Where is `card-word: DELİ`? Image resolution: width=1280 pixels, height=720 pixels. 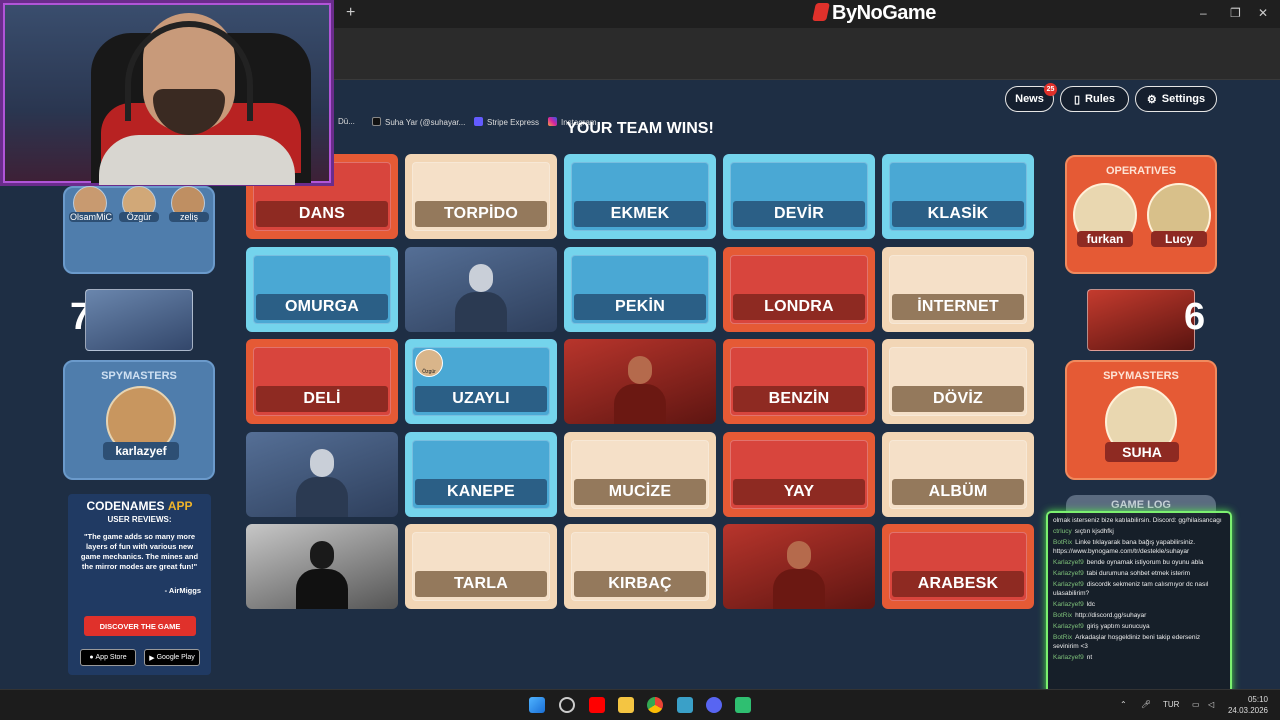
card-word: DELİ is located at coordinates (322, 399).